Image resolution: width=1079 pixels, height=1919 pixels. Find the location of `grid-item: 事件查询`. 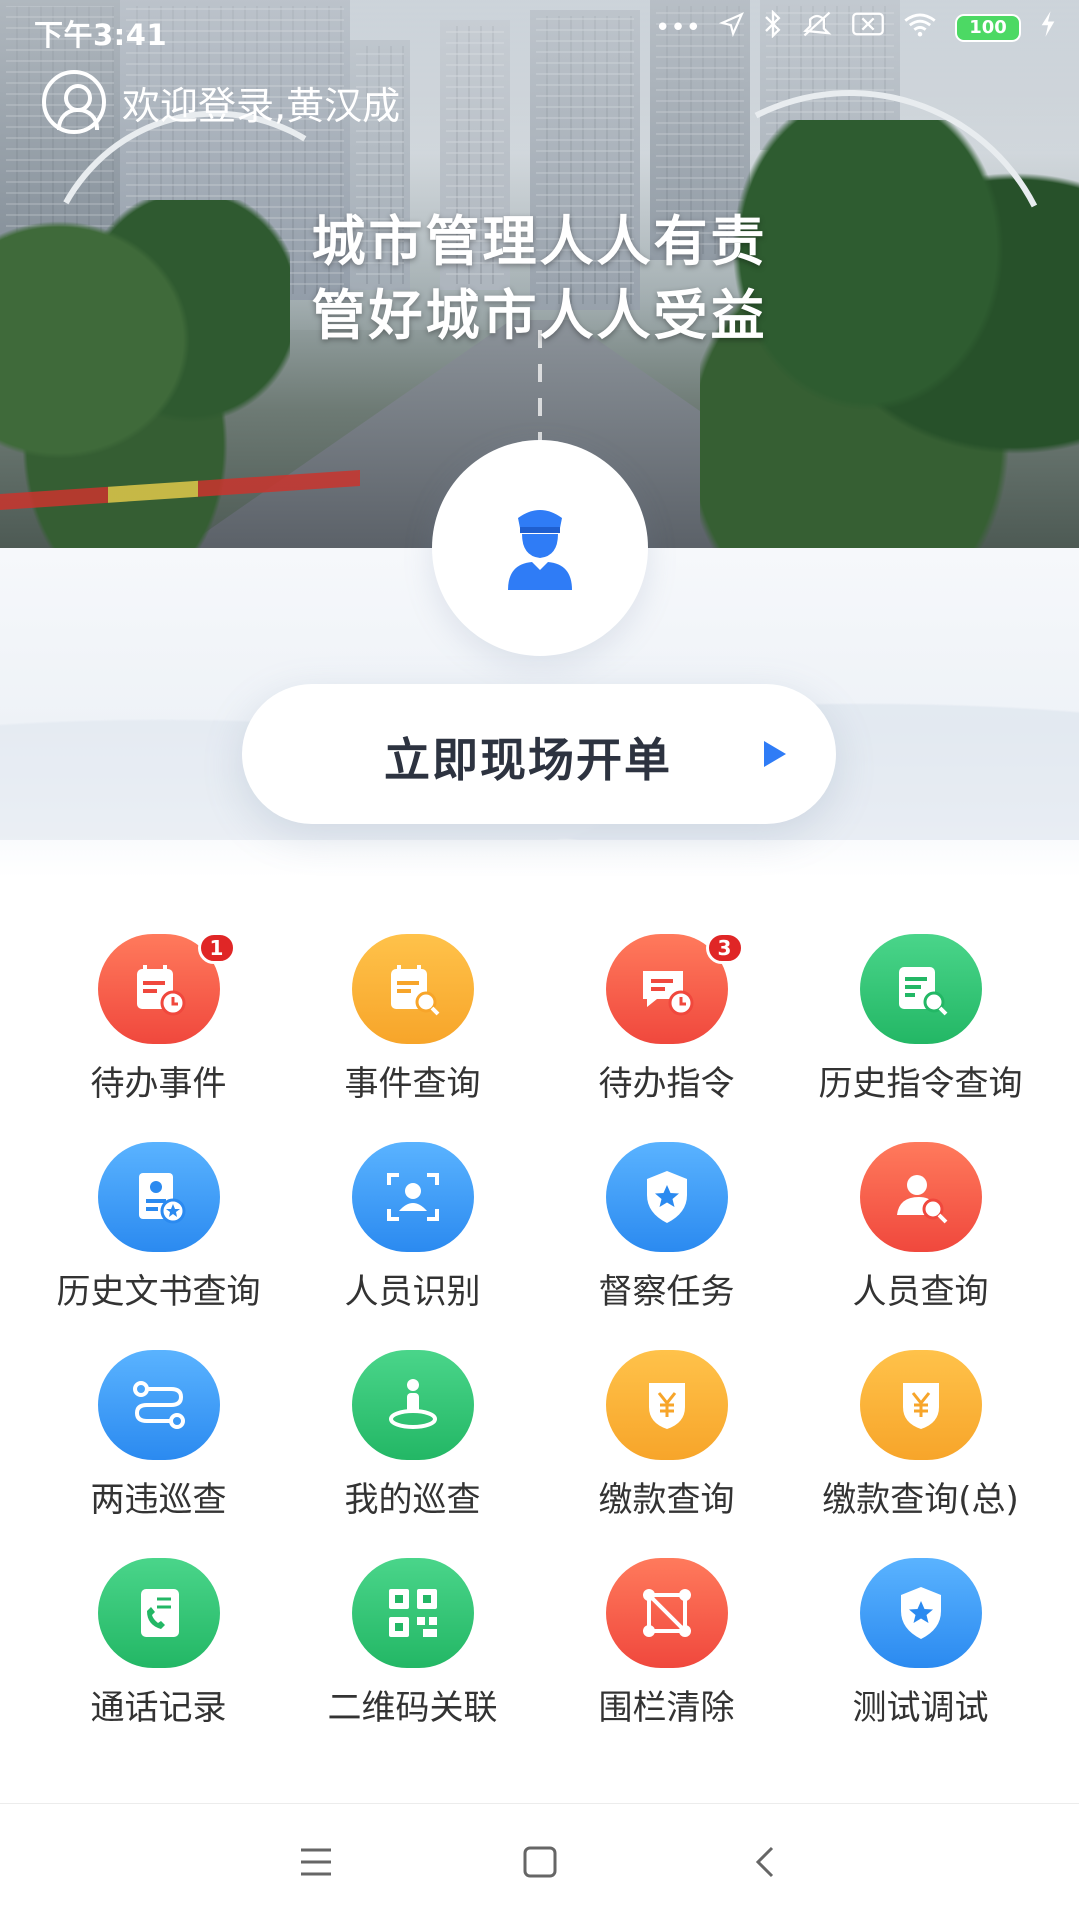

grid-item: 事件查询 is located at coordinates (413, 1038).